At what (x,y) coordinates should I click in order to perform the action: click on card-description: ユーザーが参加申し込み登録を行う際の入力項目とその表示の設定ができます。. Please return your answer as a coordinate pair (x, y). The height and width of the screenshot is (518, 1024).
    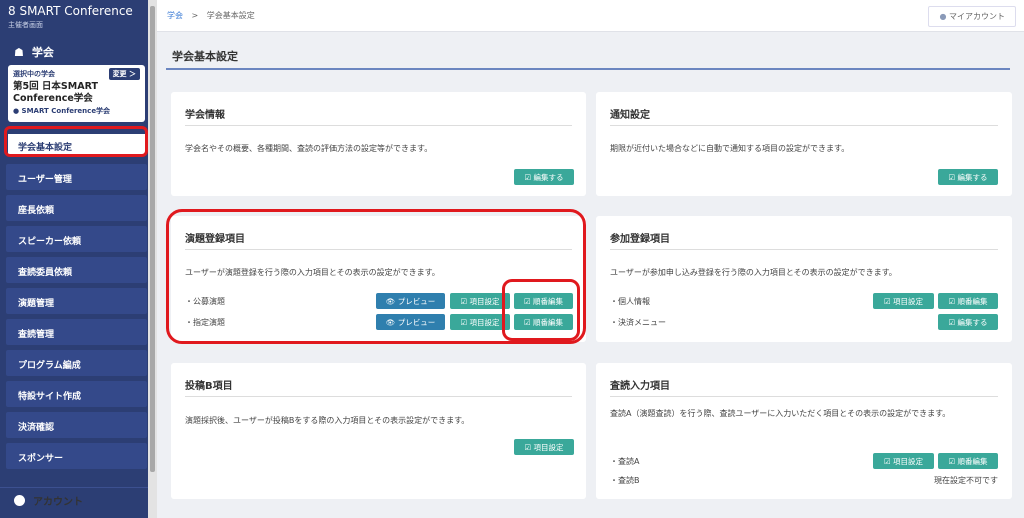
    Looking at the image, I should click on (753, 272).